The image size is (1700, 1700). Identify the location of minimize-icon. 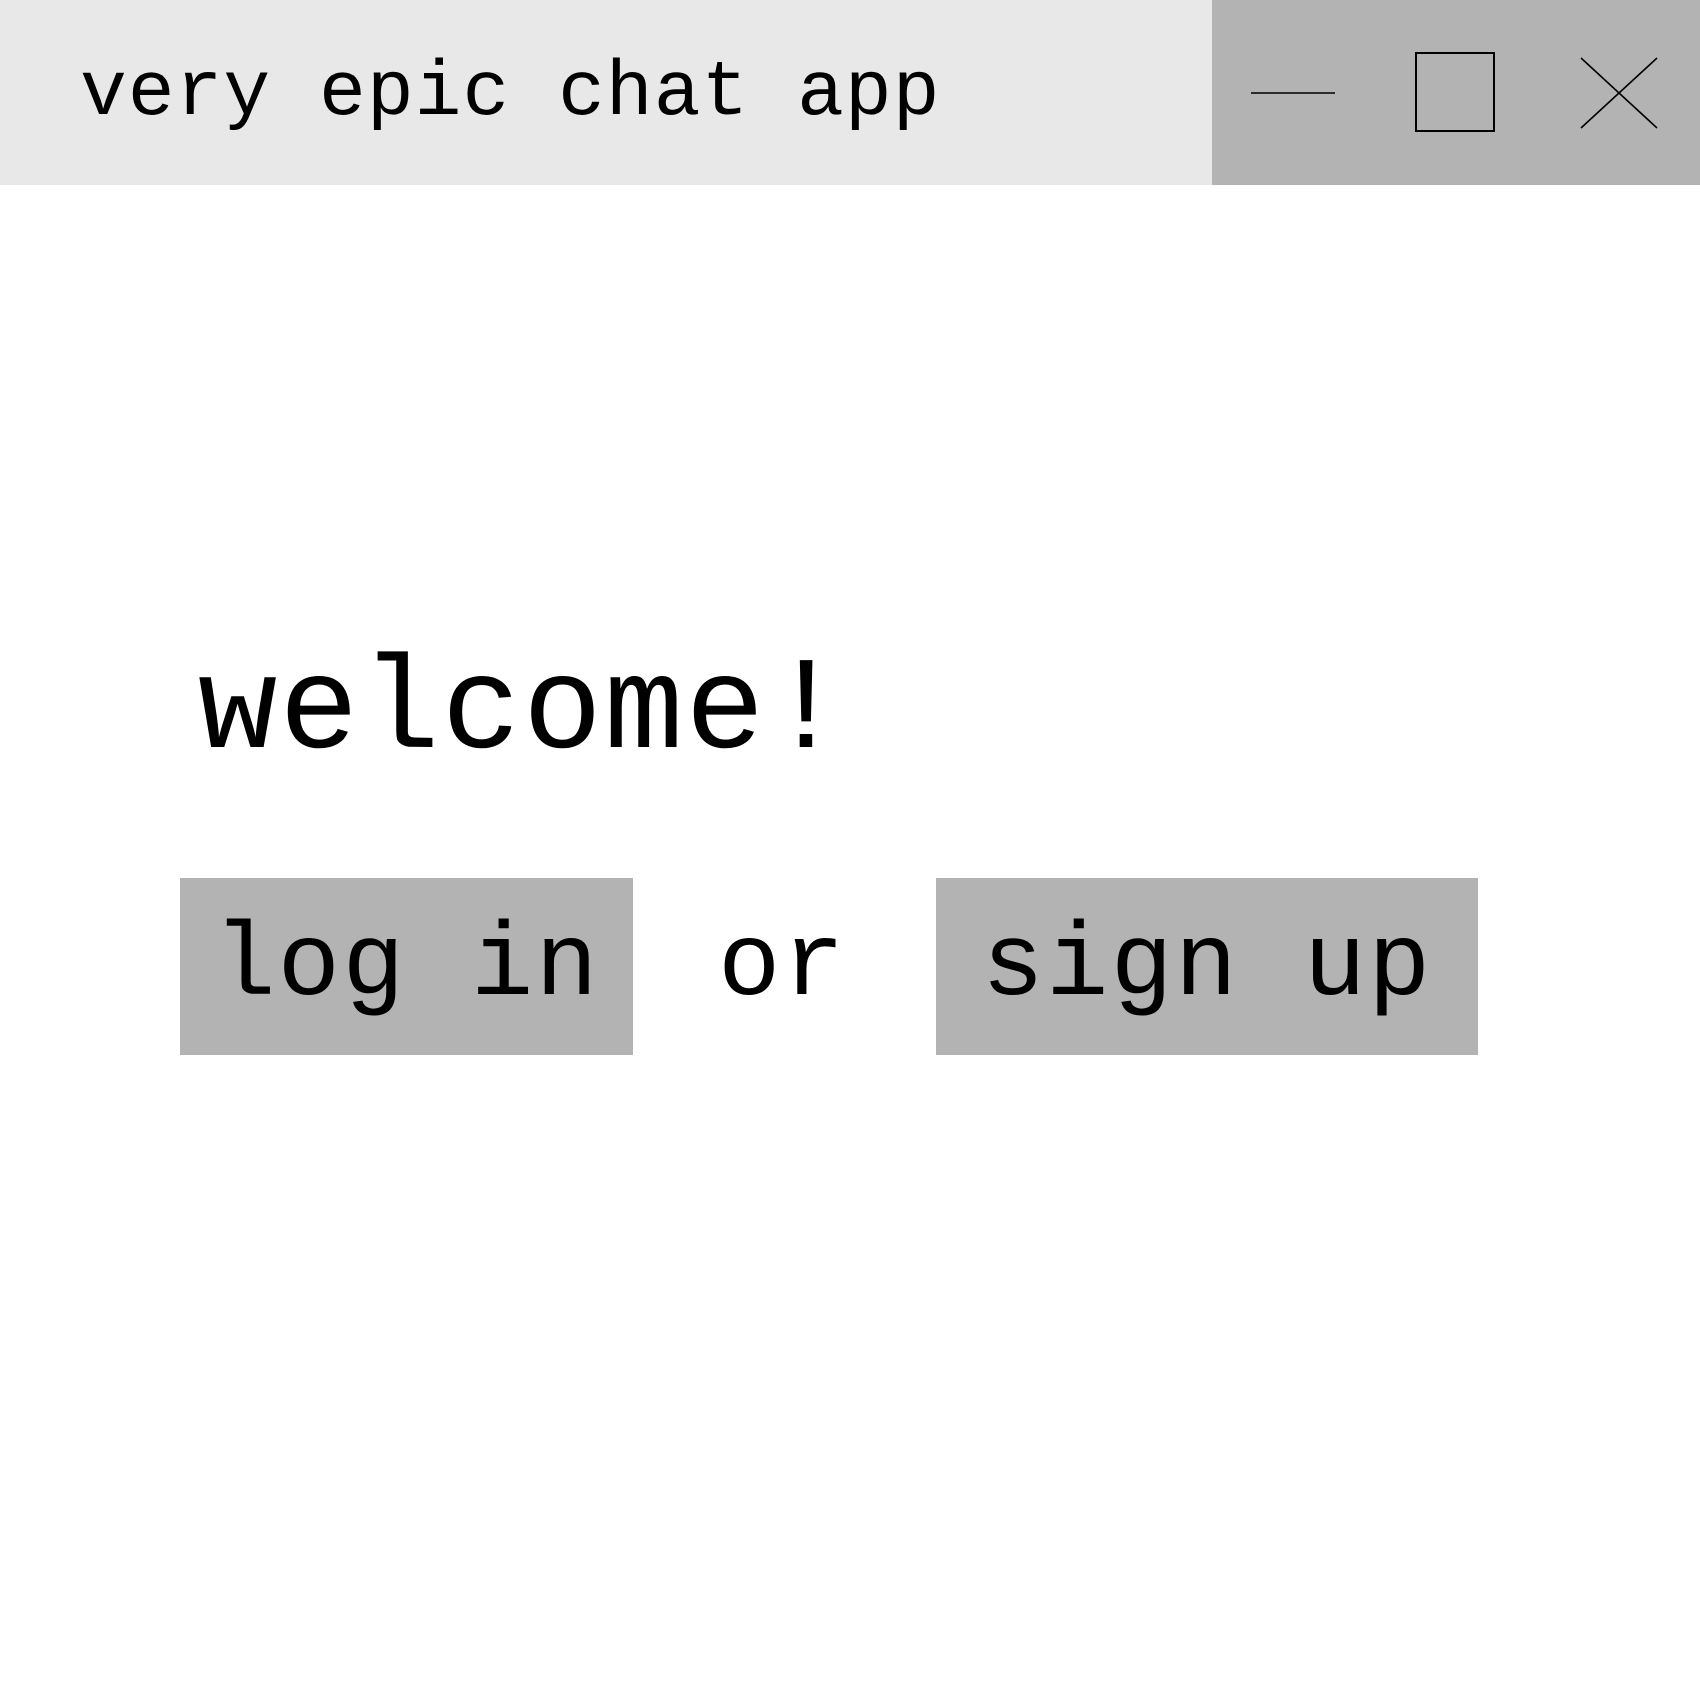
(1293, 92).